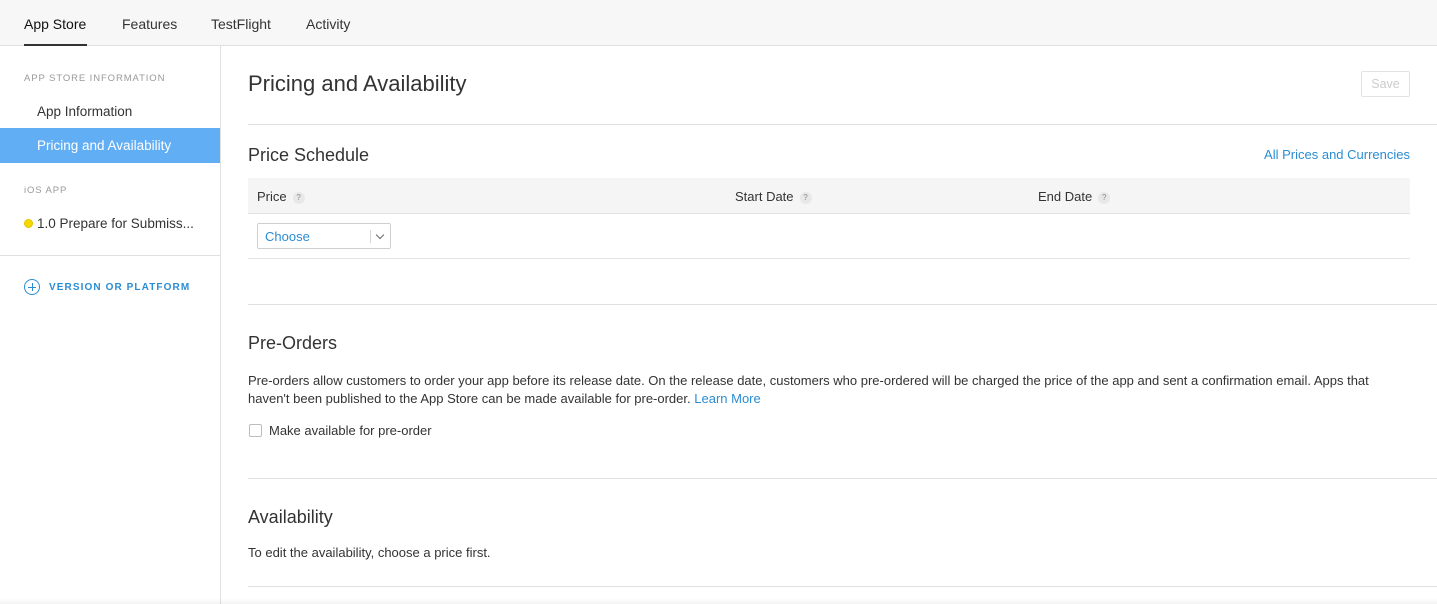 This screenshot has width=1437, height=604. I want to click on column-header-end-date: End Date?, so click(1074, 196).